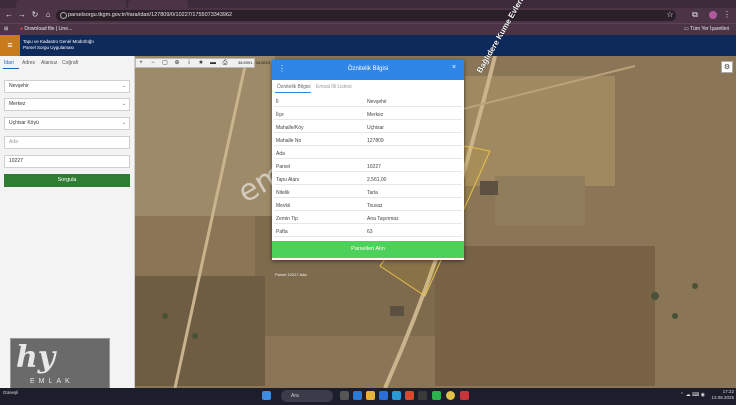  Describe the element at coordinates (436, 395) in the screenshot. I see `whatsapp-icon` at that location.